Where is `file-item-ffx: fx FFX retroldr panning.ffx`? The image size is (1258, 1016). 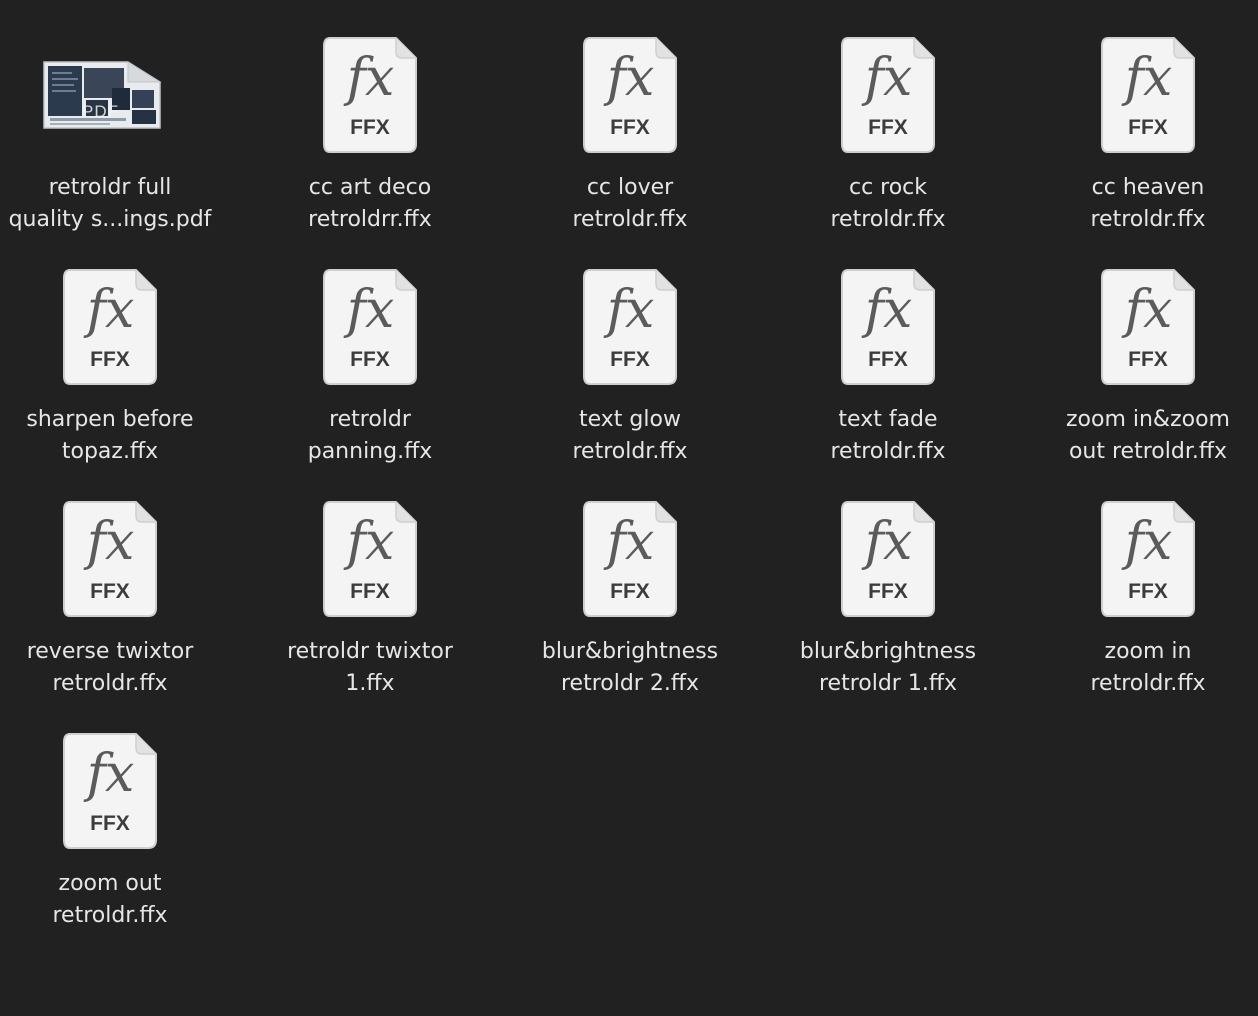
file-item-ffx: fx FFX retroldr panning.ffx is located at coordinates (370, 348).